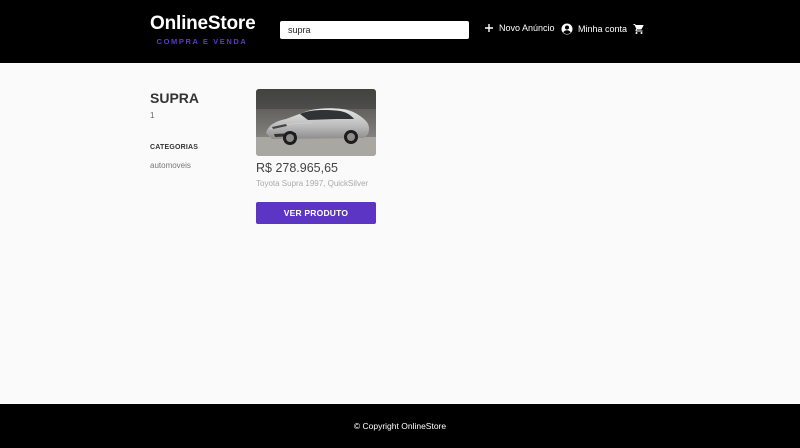  I want to click on my-account-label: Minha conta, so click(603, 29).